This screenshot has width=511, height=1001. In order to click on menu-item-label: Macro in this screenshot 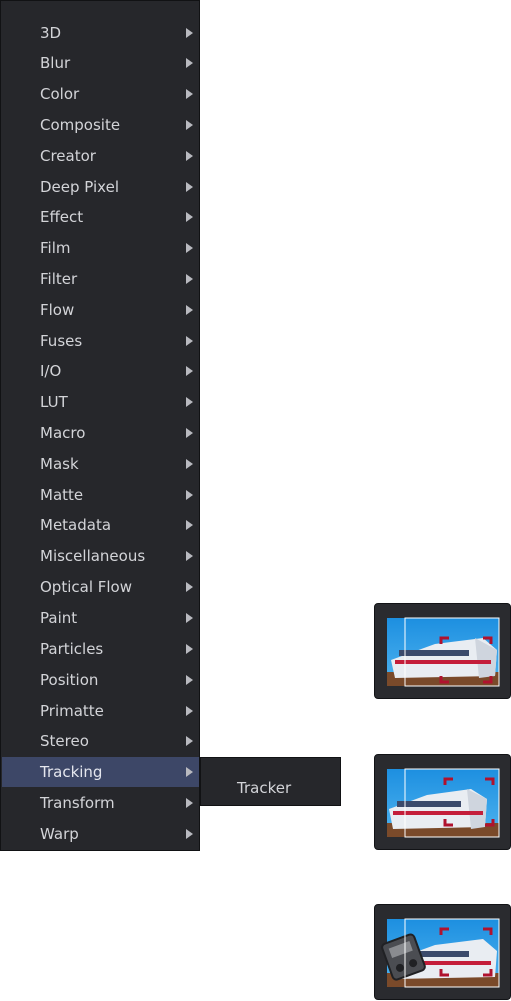, I will do `click(63, 433)`.